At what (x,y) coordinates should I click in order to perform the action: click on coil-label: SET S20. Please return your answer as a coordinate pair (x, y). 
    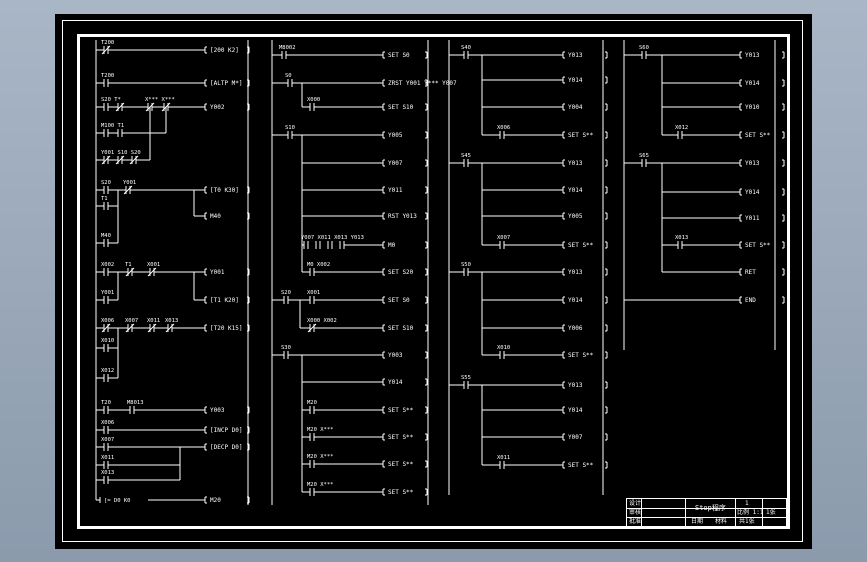
    Looking at the image, I should click on (401, 272).